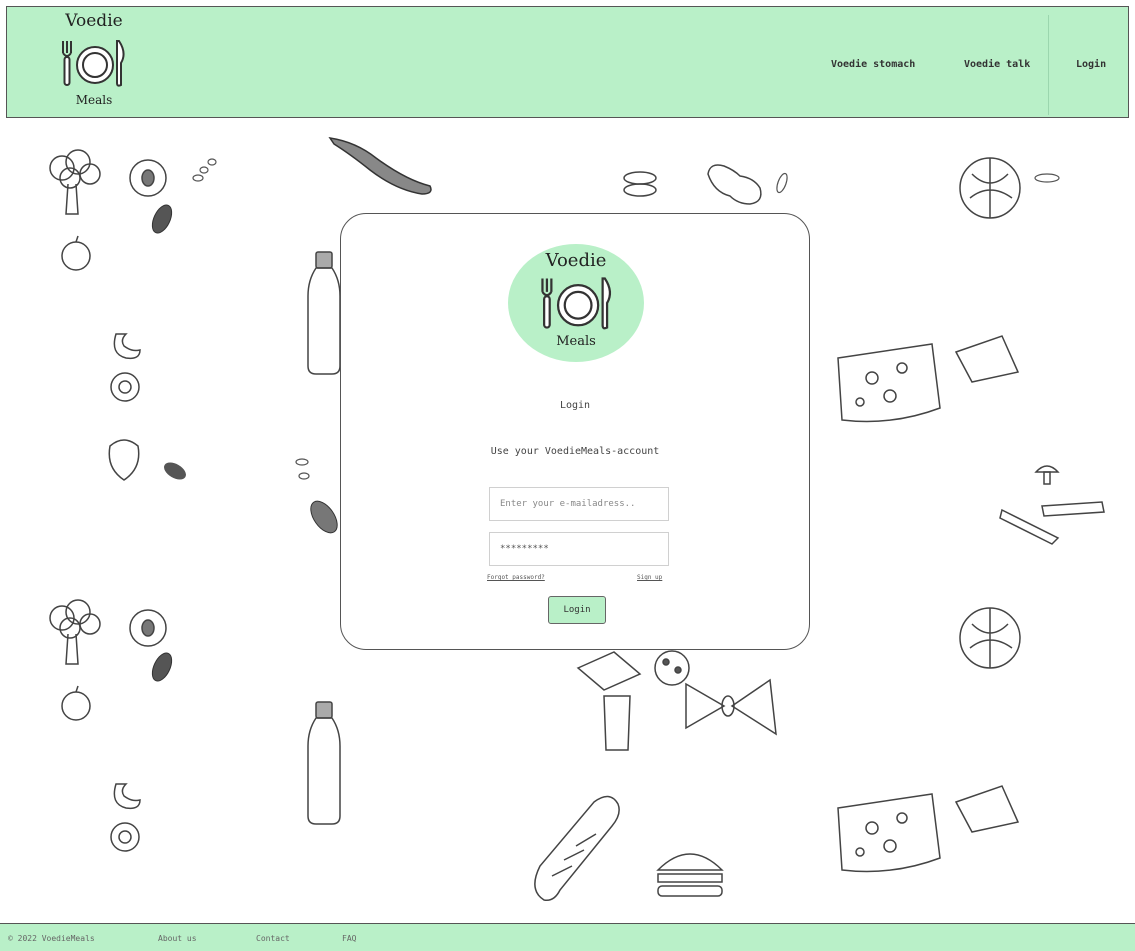 The height and width of the screenshot is (951, 1135). What do you see at coordinates (577, 848) in the screenshot?
I see `bread-sketch` at bounding box center [577, 848].